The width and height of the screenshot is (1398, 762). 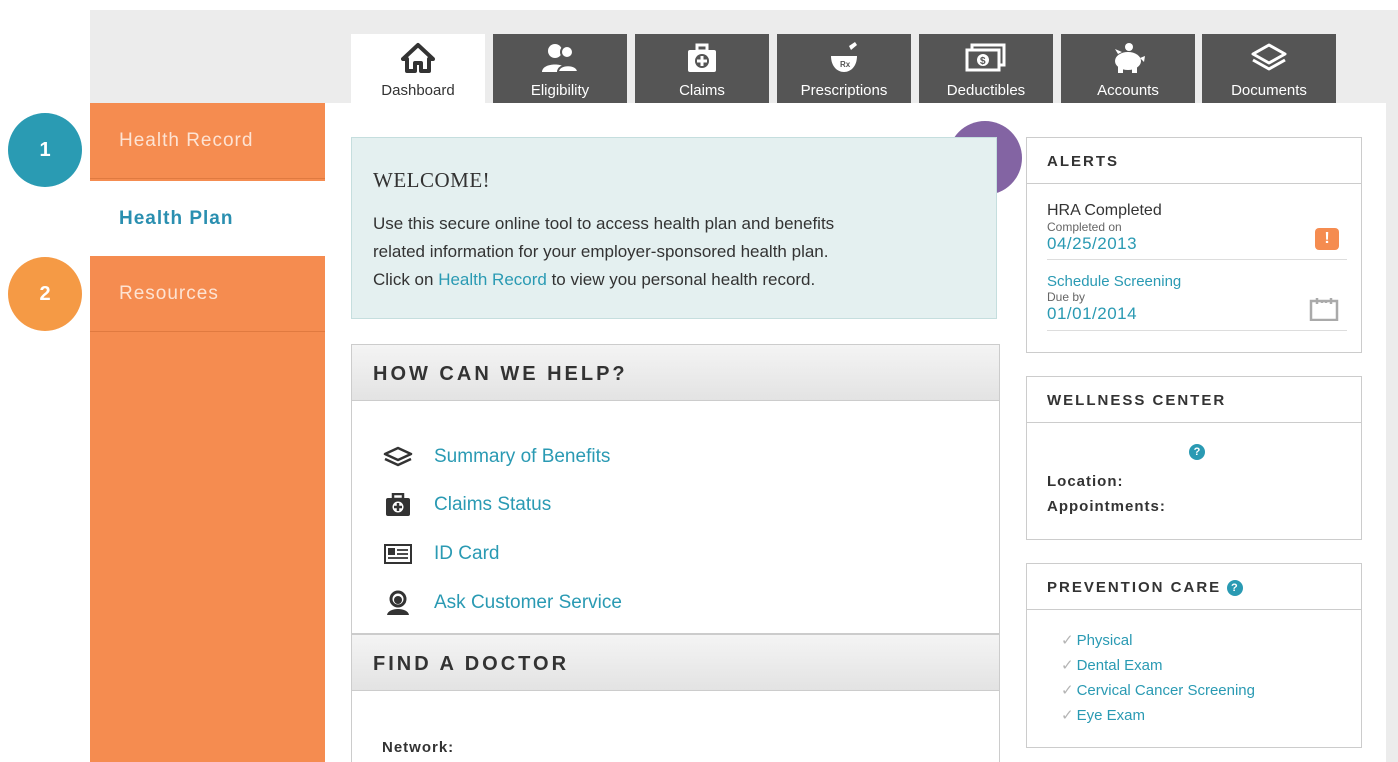 I want to click on tab-dashboard: Dashboard, so click(x=418, y=68).